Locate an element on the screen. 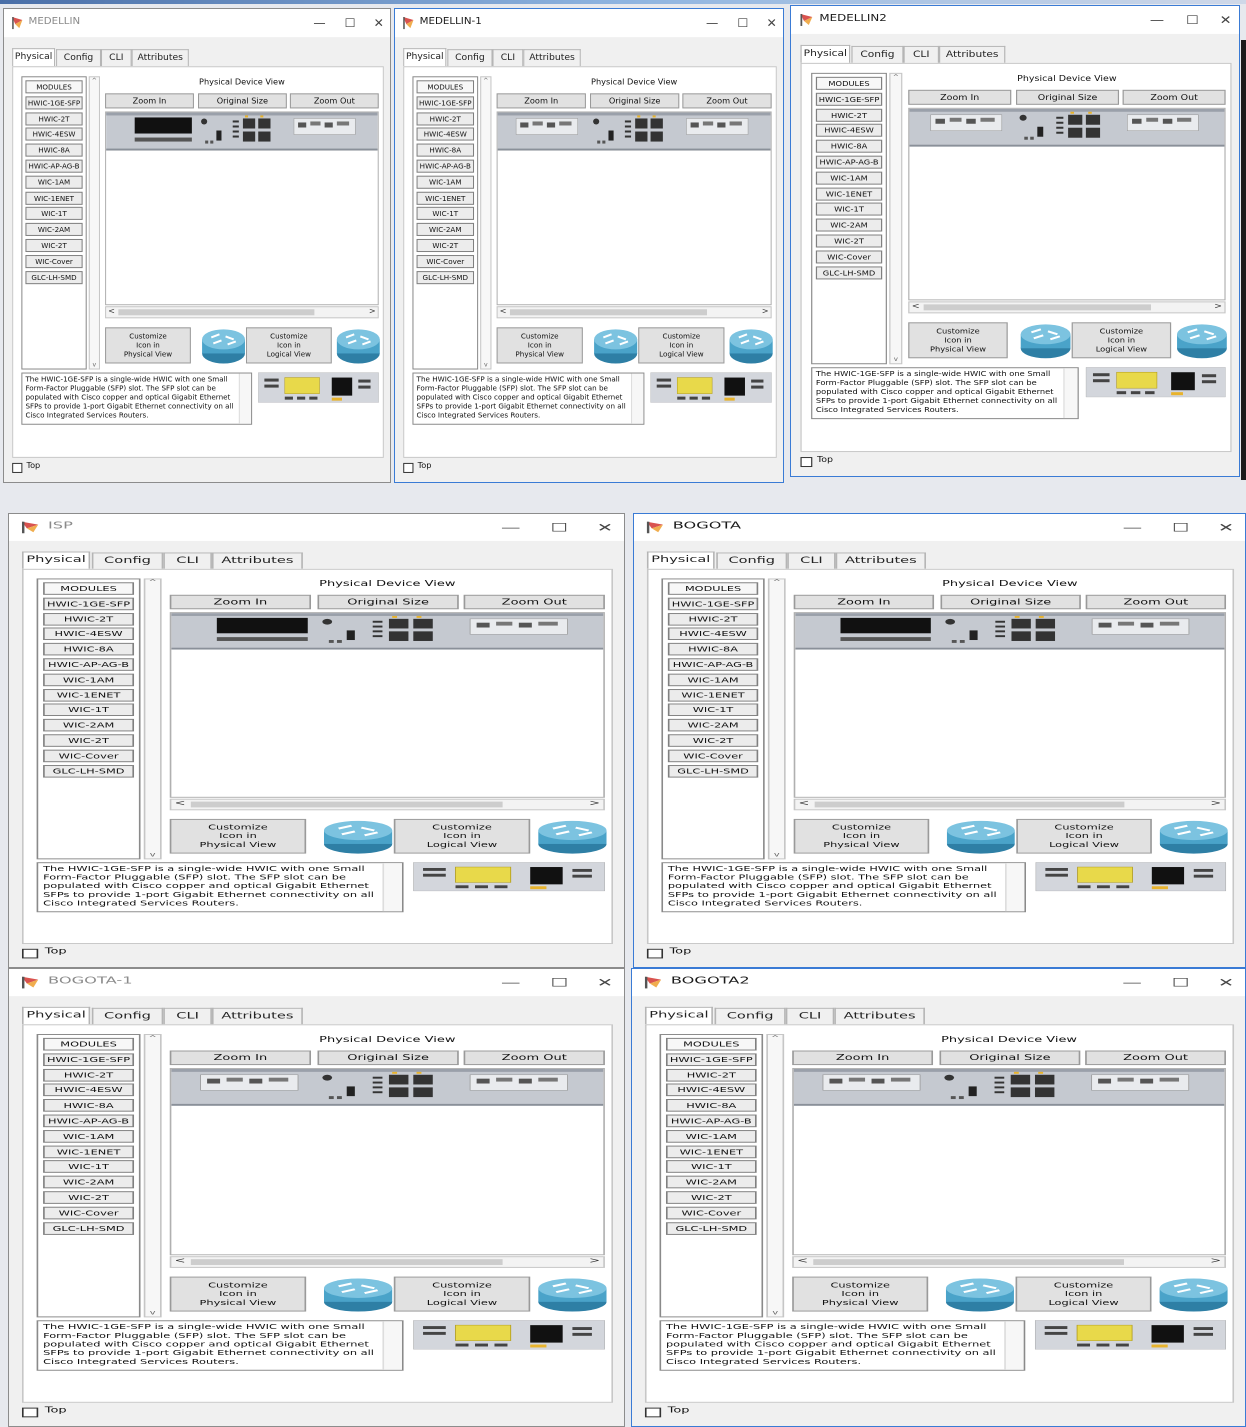 The width and height of the screenshot is (1246, 1427). scroll-down-icon: v is located at coordinates (152, 855).